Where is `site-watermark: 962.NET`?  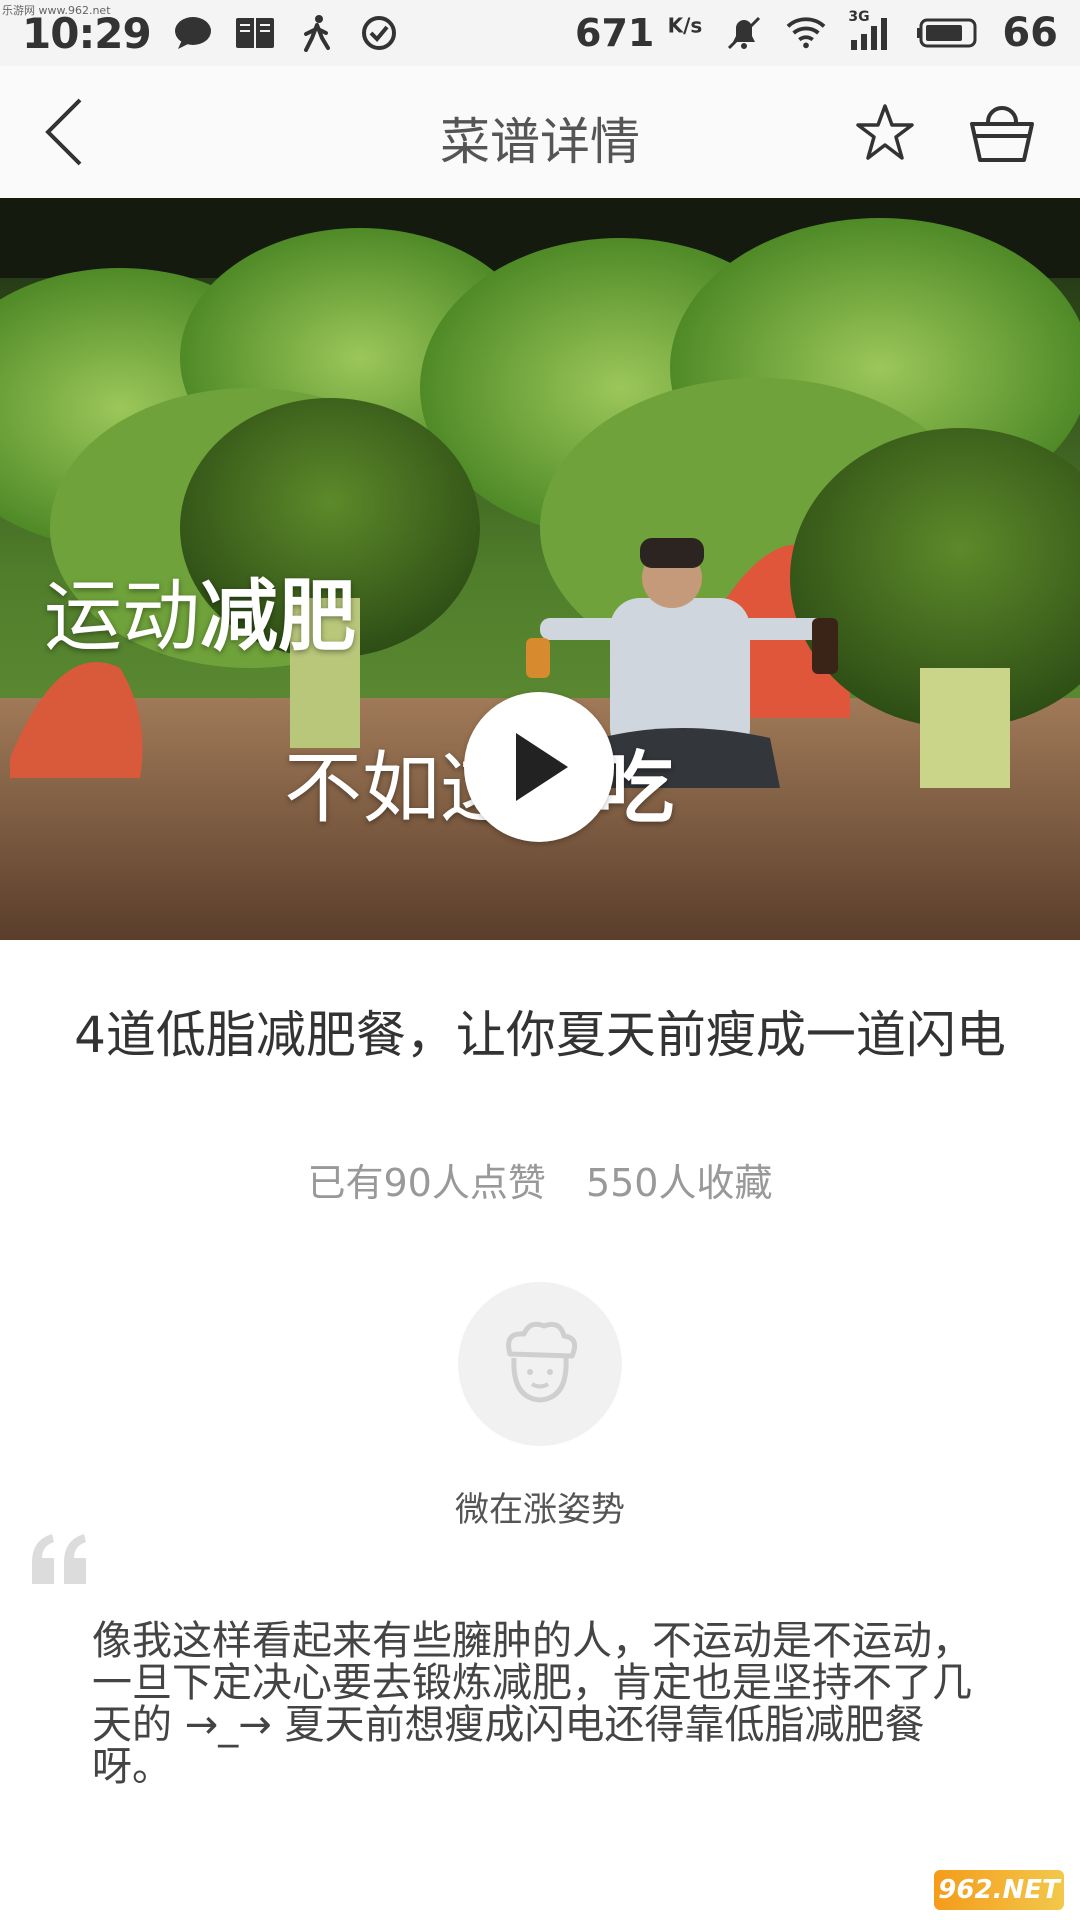
site-watermark: 962.NET is located at coordinates (999, 1890).